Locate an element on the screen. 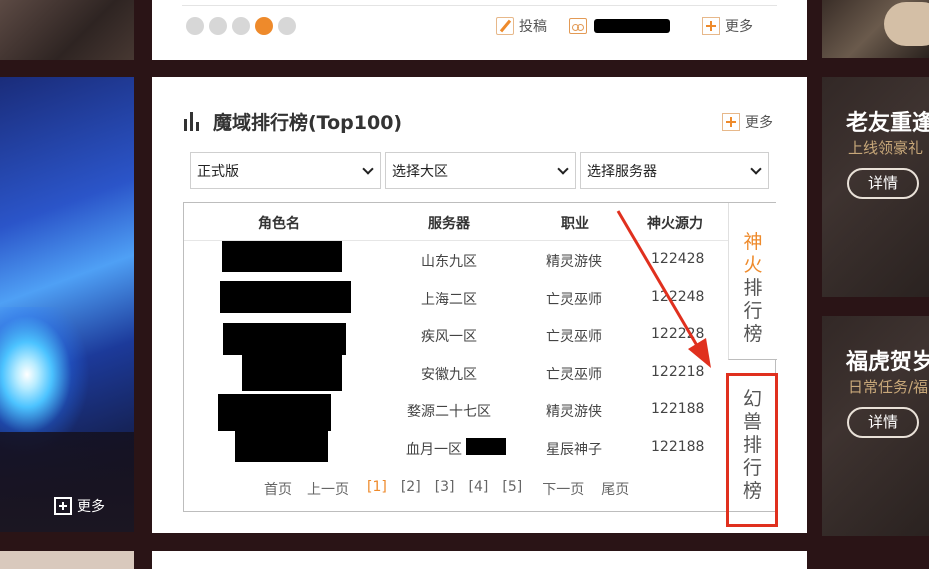 Image resolution: width=929 pixels, height=569 pixels. col-header-power: 神火源力 is located at coordinates (675, 224).